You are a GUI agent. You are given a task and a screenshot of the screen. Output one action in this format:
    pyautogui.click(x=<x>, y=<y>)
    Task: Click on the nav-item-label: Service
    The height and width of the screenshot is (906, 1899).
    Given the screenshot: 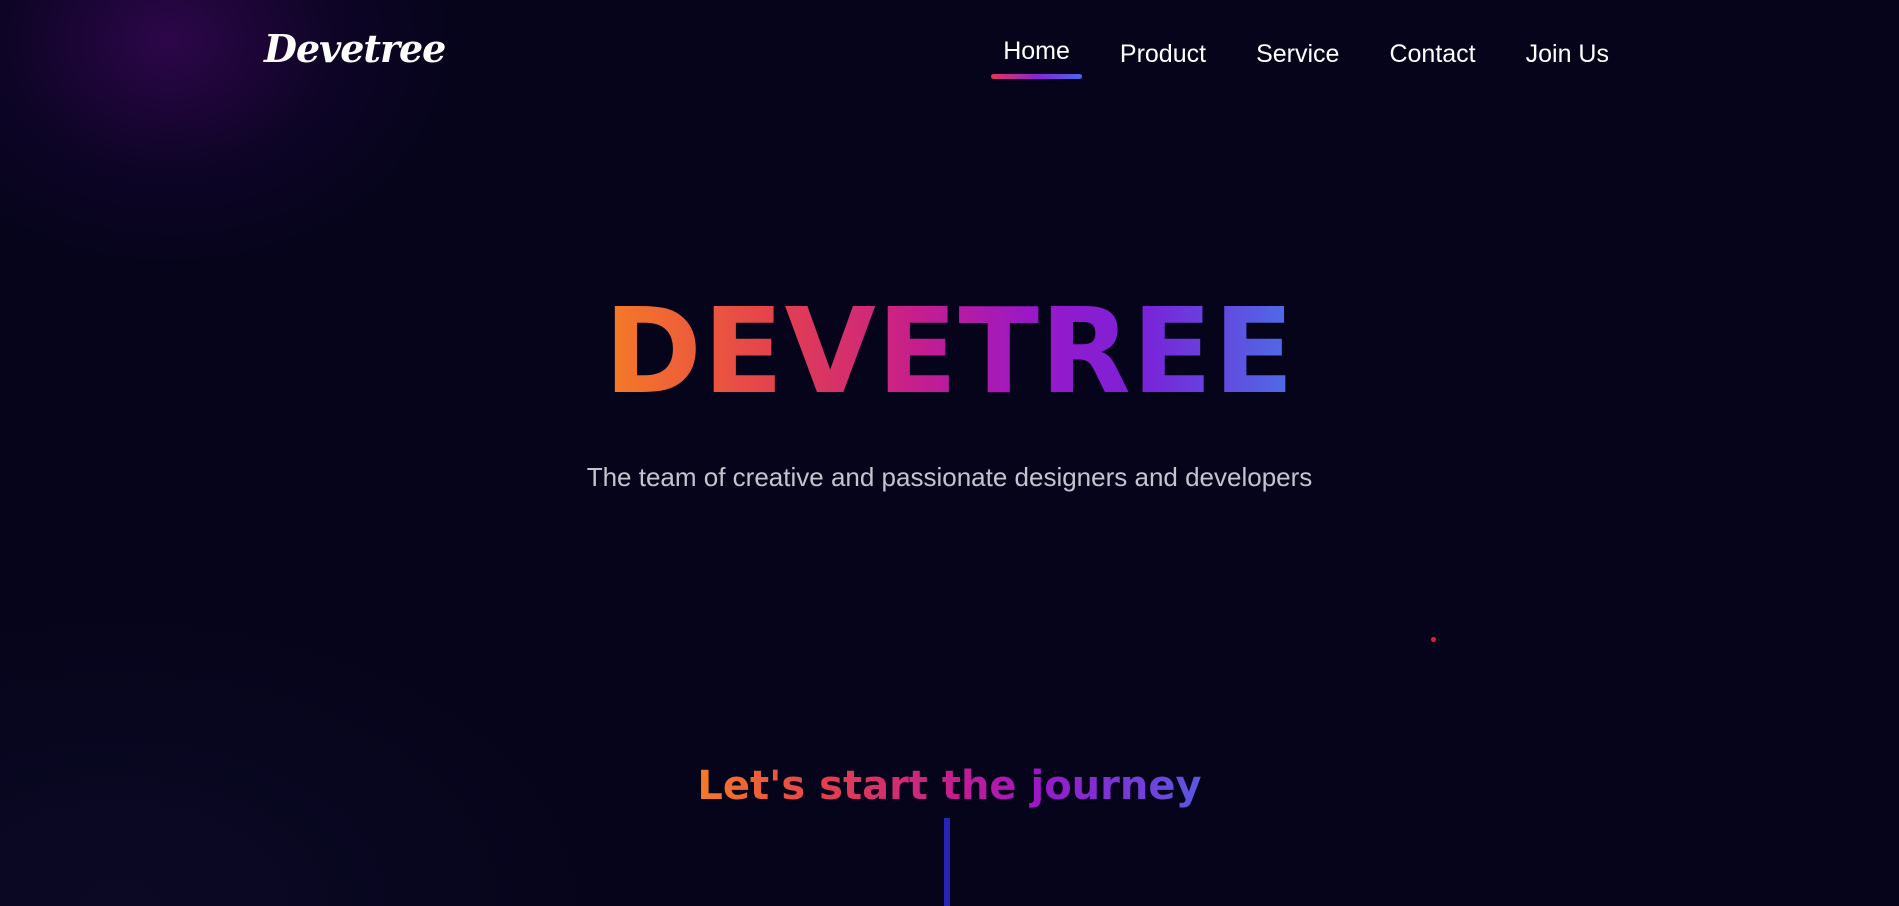 What is the action you would take?
    pyautogui.click(x=1298, y=54)
    